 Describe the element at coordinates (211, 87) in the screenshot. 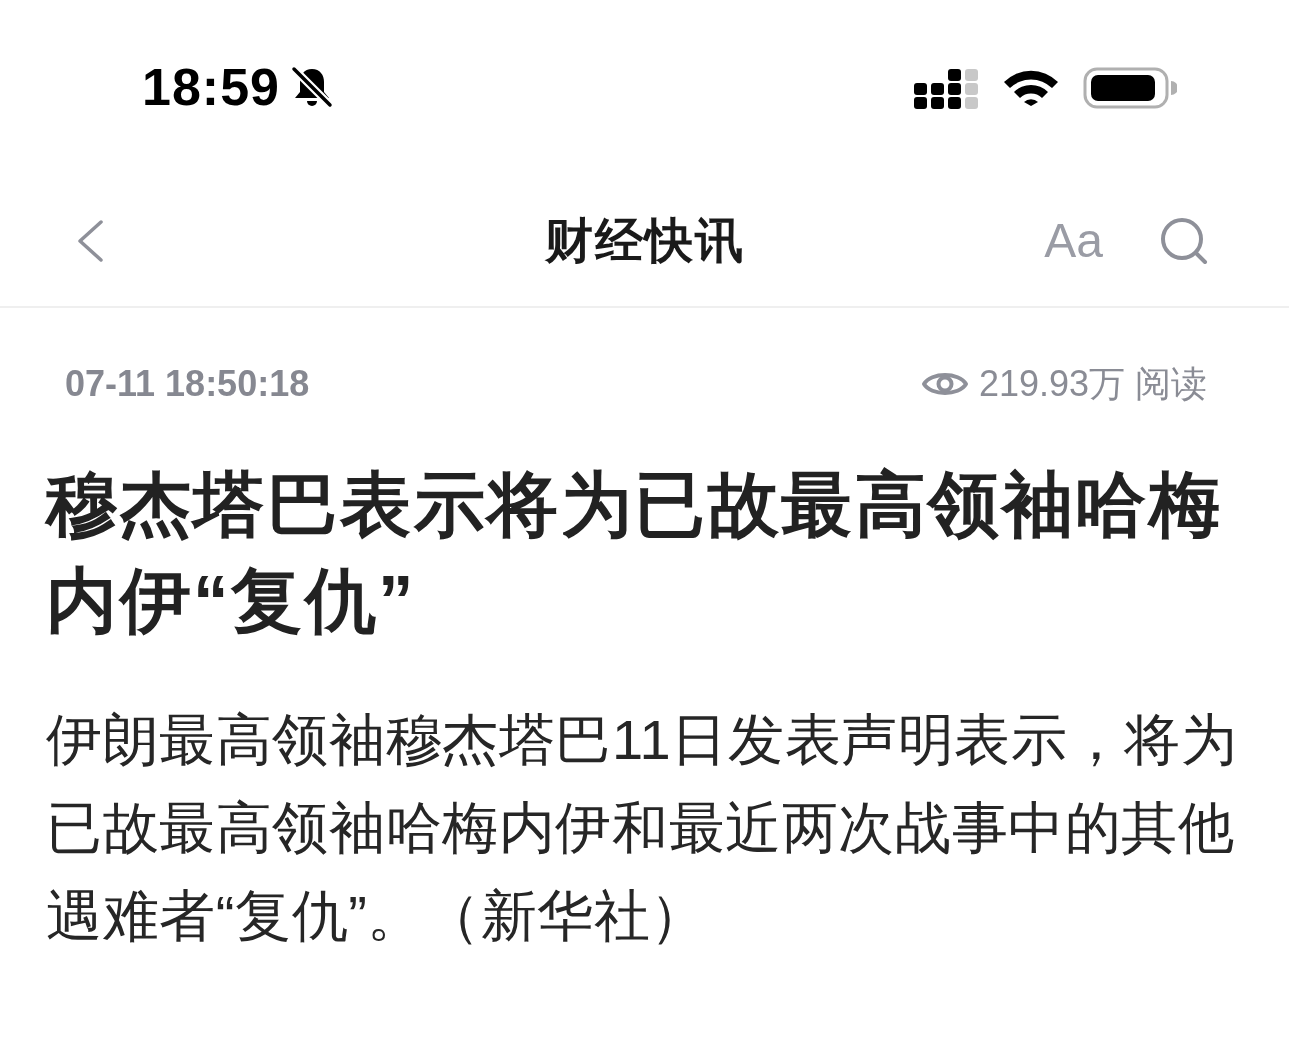

I see `status-time: 18:59` at that location.